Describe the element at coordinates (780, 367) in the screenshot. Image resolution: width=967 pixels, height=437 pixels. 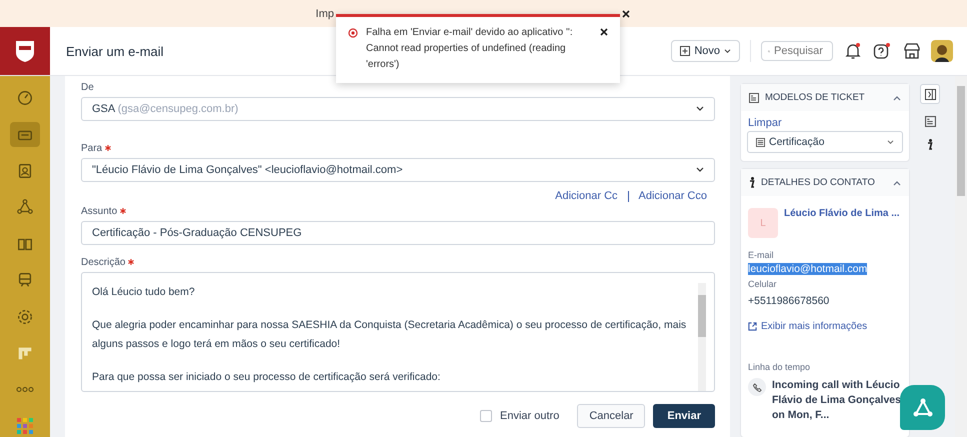
I see `timeline-label: Linha do tempo` at that location.